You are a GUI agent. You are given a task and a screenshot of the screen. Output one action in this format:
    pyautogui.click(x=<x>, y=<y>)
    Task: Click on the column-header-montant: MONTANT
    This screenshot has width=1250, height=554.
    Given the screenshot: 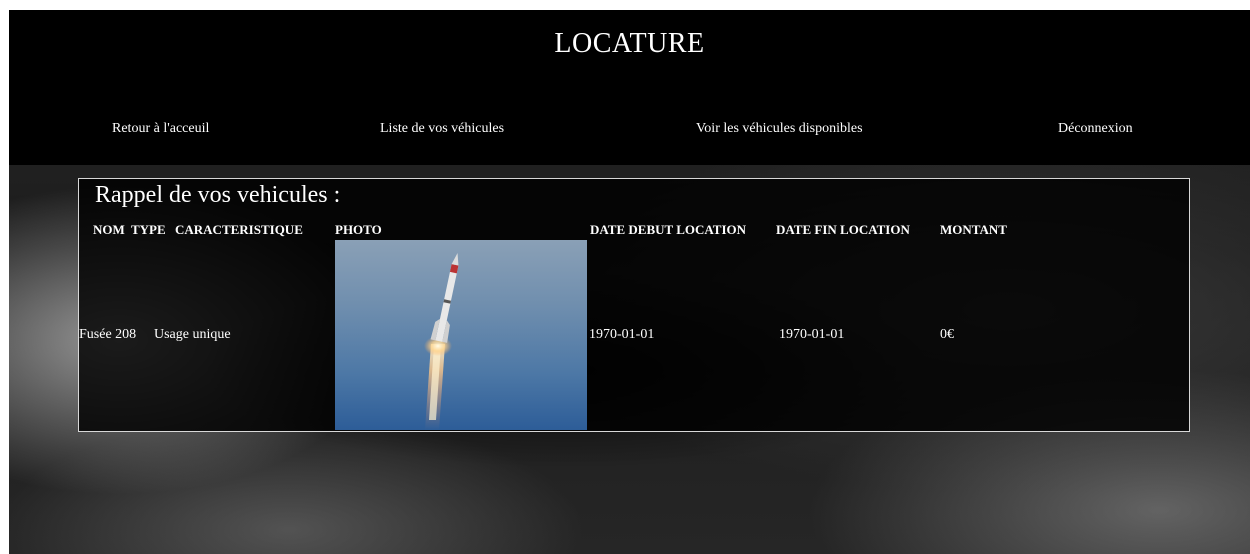 What is the action you would take?
    pyautogui.click(x=973, y=229)
    